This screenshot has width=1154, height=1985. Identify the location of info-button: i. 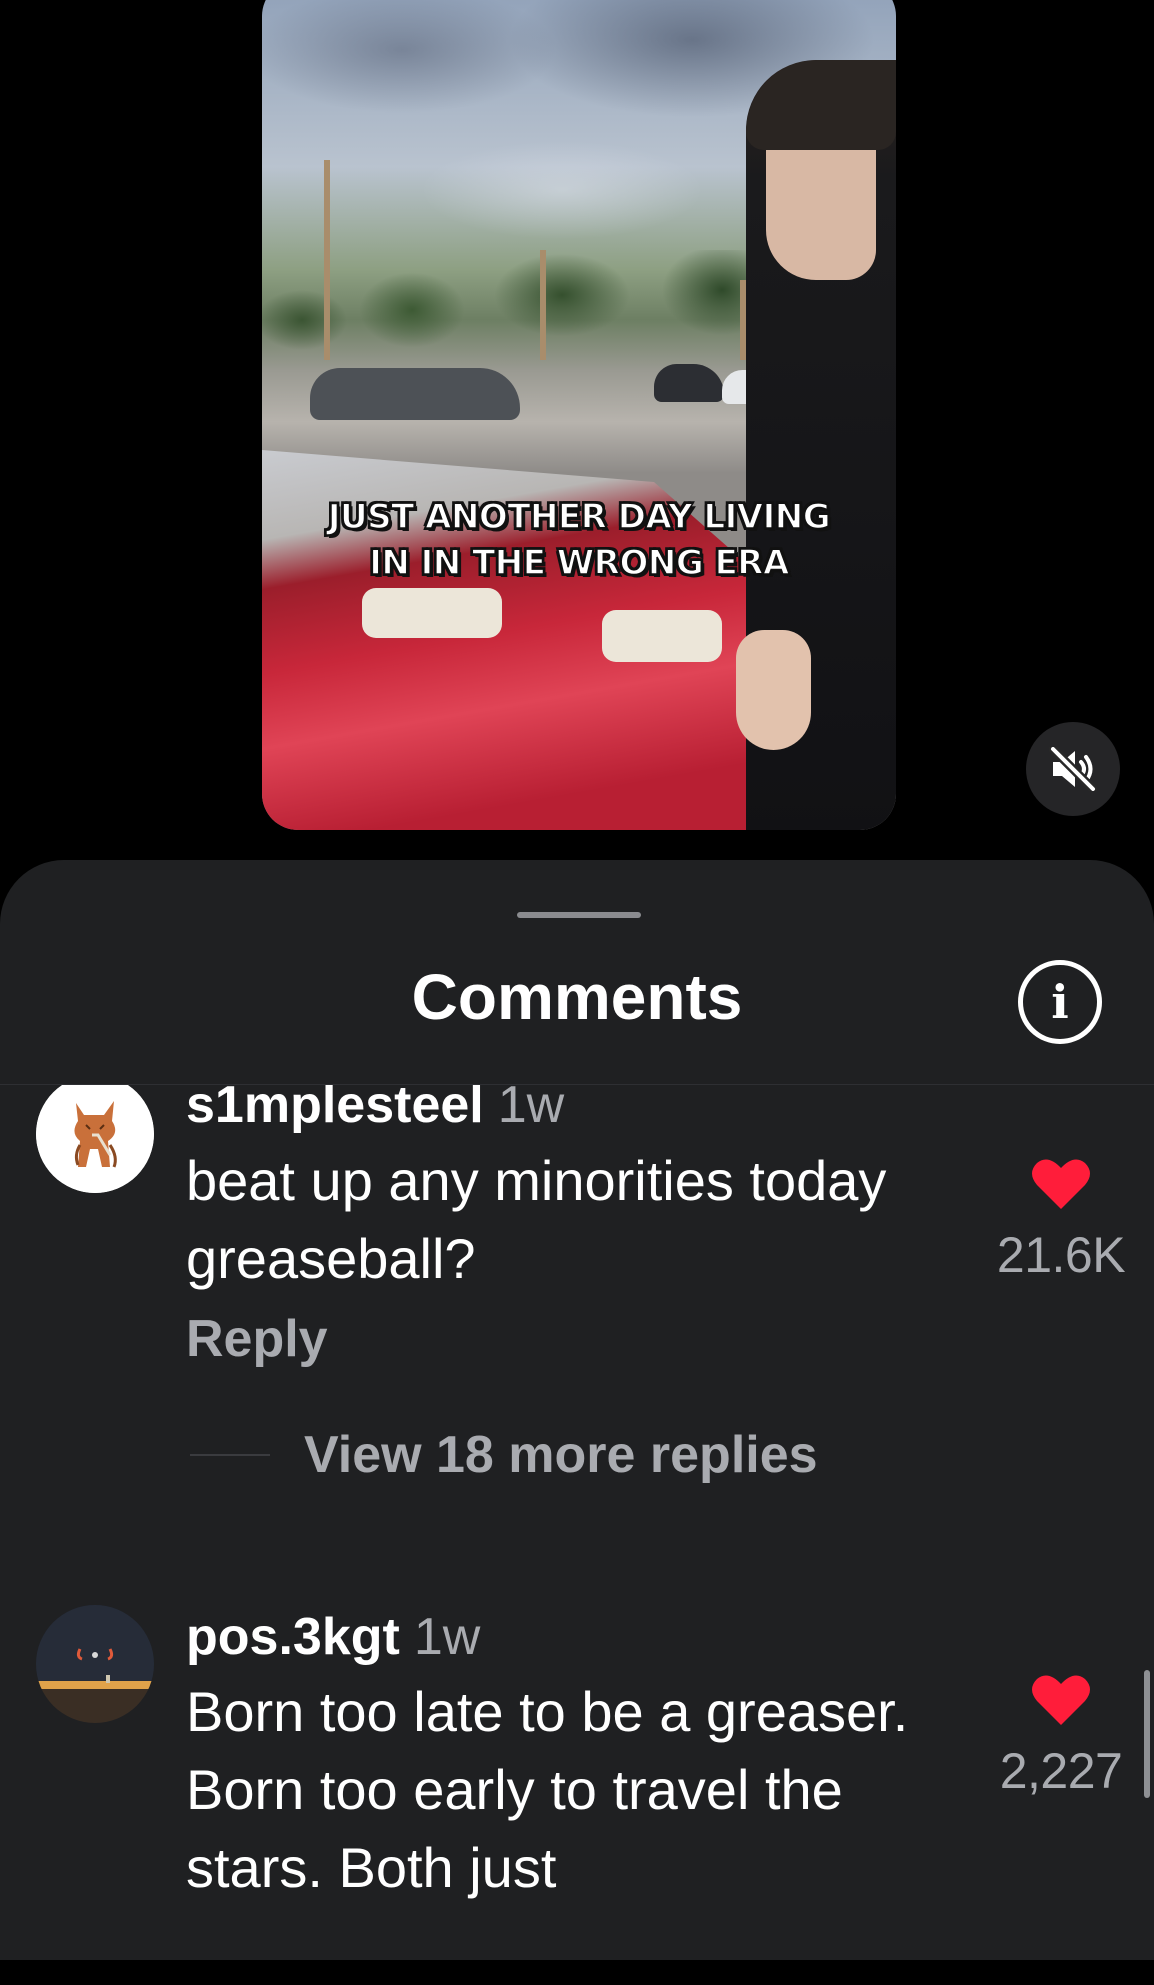
(1060, 1002).